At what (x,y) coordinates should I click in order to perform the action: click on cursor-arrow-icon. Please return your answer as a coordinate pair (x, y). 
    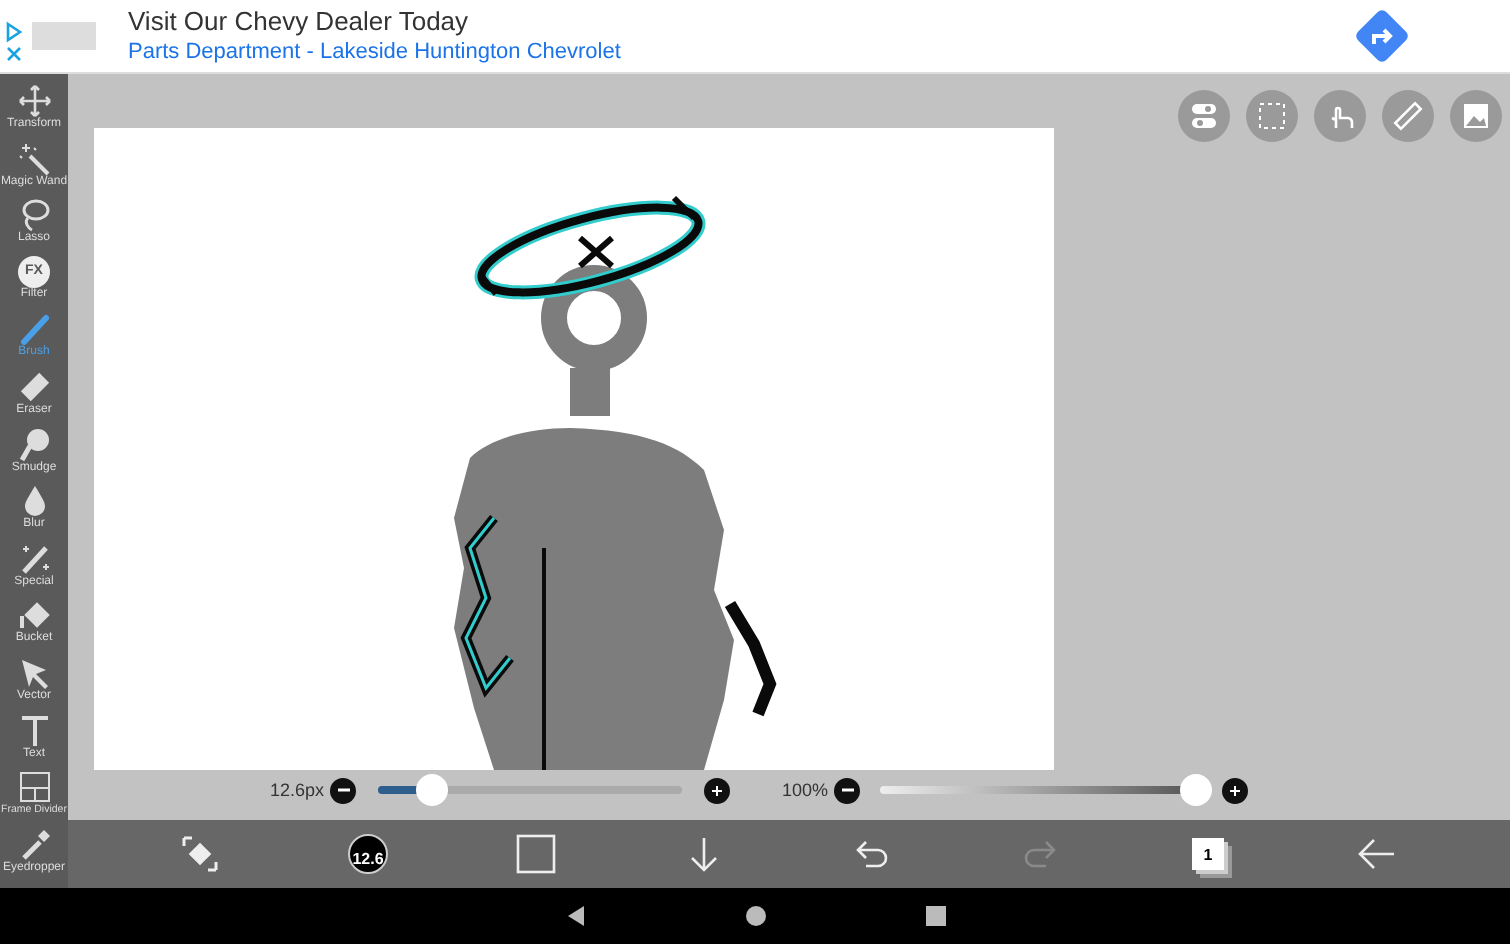
    Looking at the image, I should click on (34, 672).